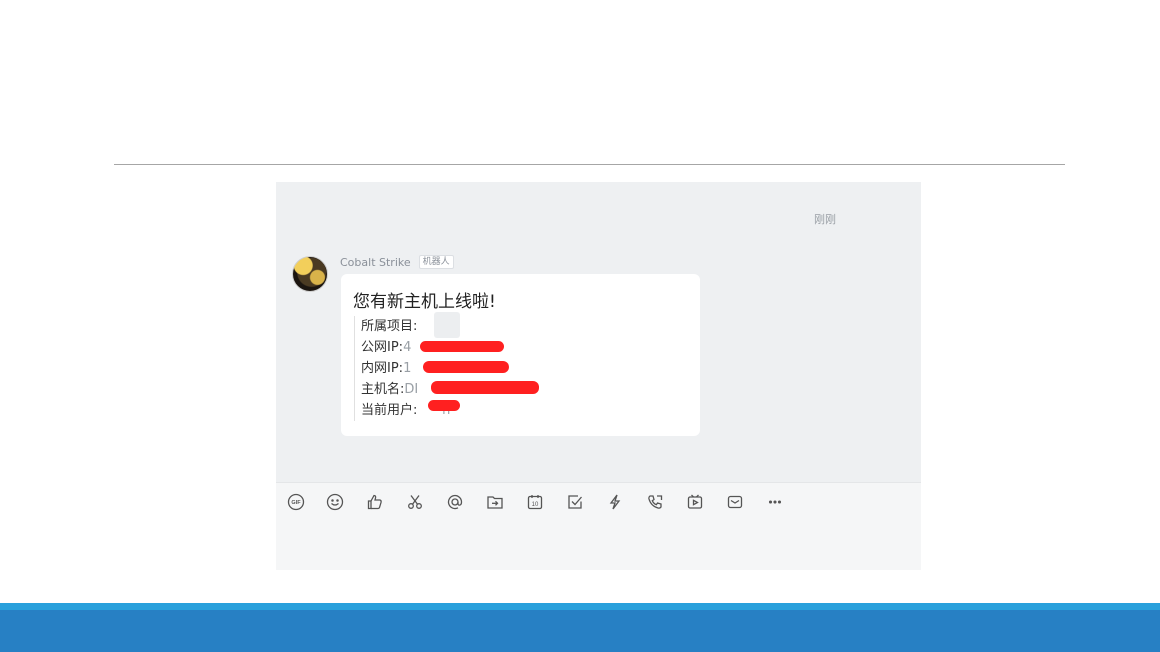 The height and width of the screenshot is (652, 1160). I want to click on lightning-icon, so click(615, 502).